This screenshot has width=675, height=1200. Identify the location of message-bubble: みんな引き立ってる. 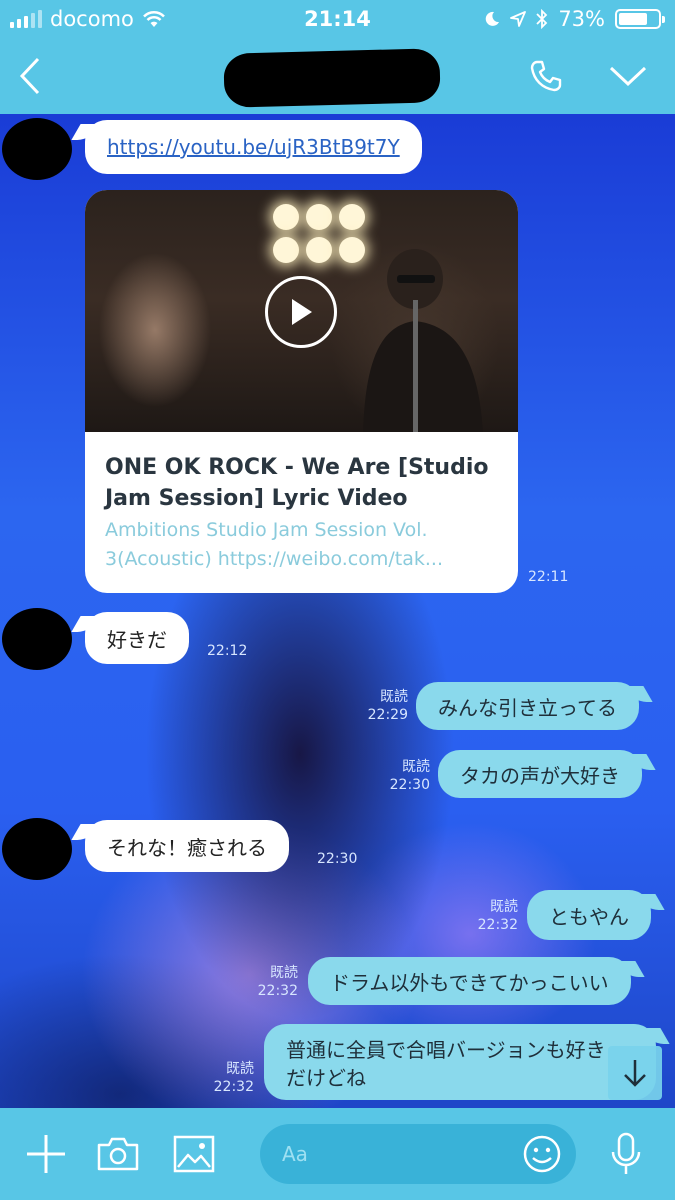
(527, 706).